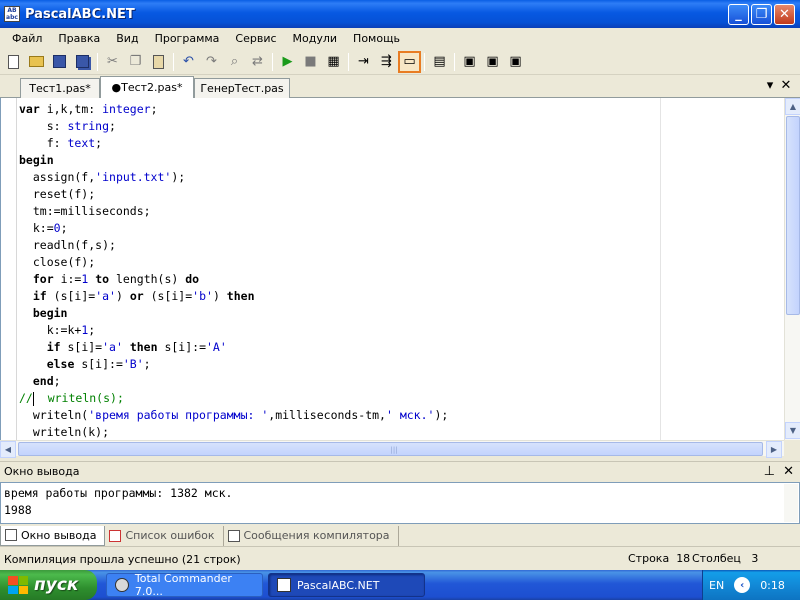  Describe the element at coordinates (118, 493) in the screenshot. I see `output-line: время работы программы: 1382 мск.` at that location.